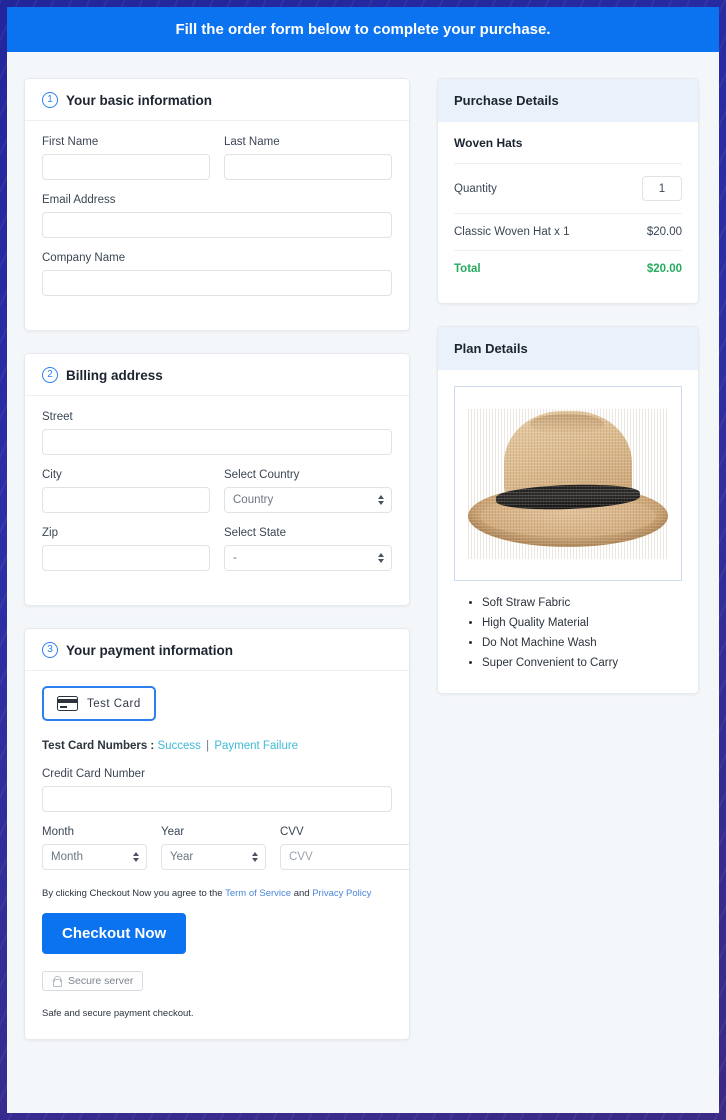 Image resolution: width=726 pixels, height=1120 pixels. I want to click on terms-and: and, so click(301, 893).